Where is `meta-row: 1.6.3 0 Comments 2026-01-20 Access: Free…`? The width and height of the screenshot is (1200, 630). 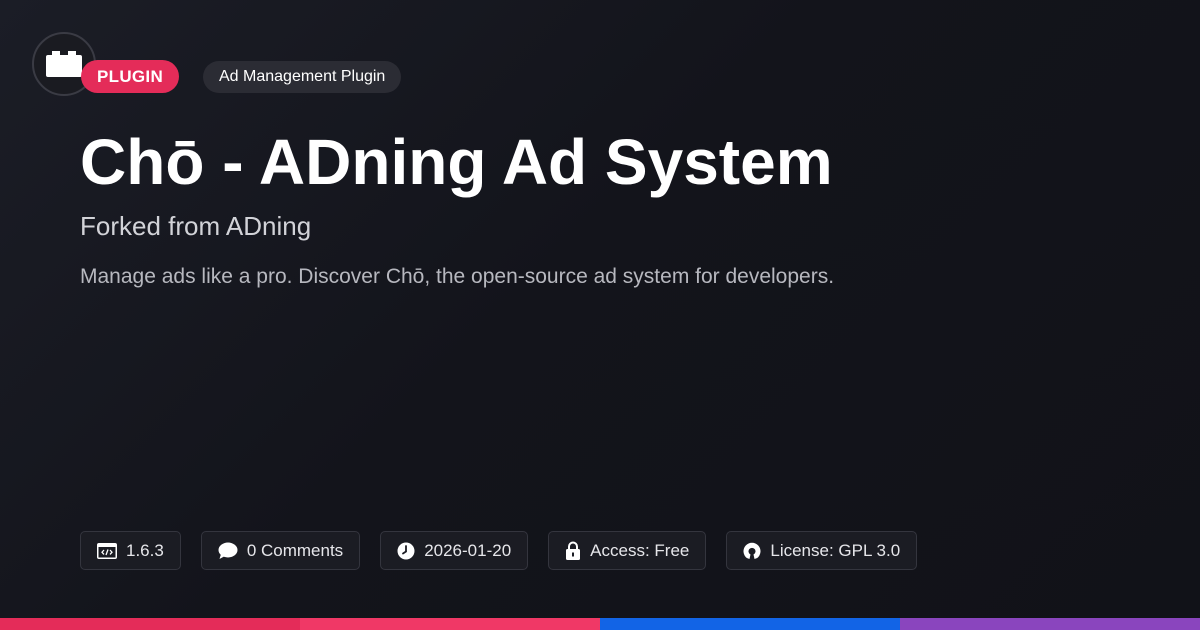
meta-row: 1.6.3 0 Comments 2026-01-20 Access: Free… is located at coordinates (499, 550).